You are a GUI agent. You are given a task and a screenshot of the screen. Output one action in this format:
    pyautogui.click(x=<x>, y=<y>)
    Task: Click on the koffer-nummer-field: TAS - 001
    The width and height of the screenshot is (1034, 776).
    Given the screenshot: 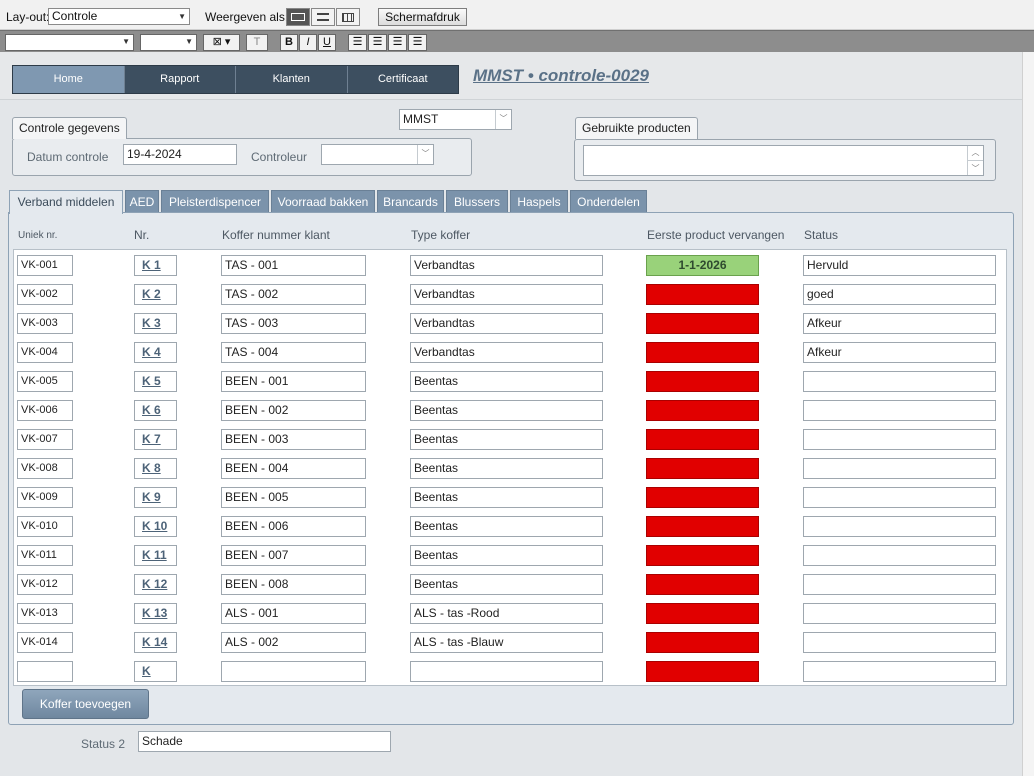 What is the action you would take?
    pyautogui.click(x=293, y=265)
    